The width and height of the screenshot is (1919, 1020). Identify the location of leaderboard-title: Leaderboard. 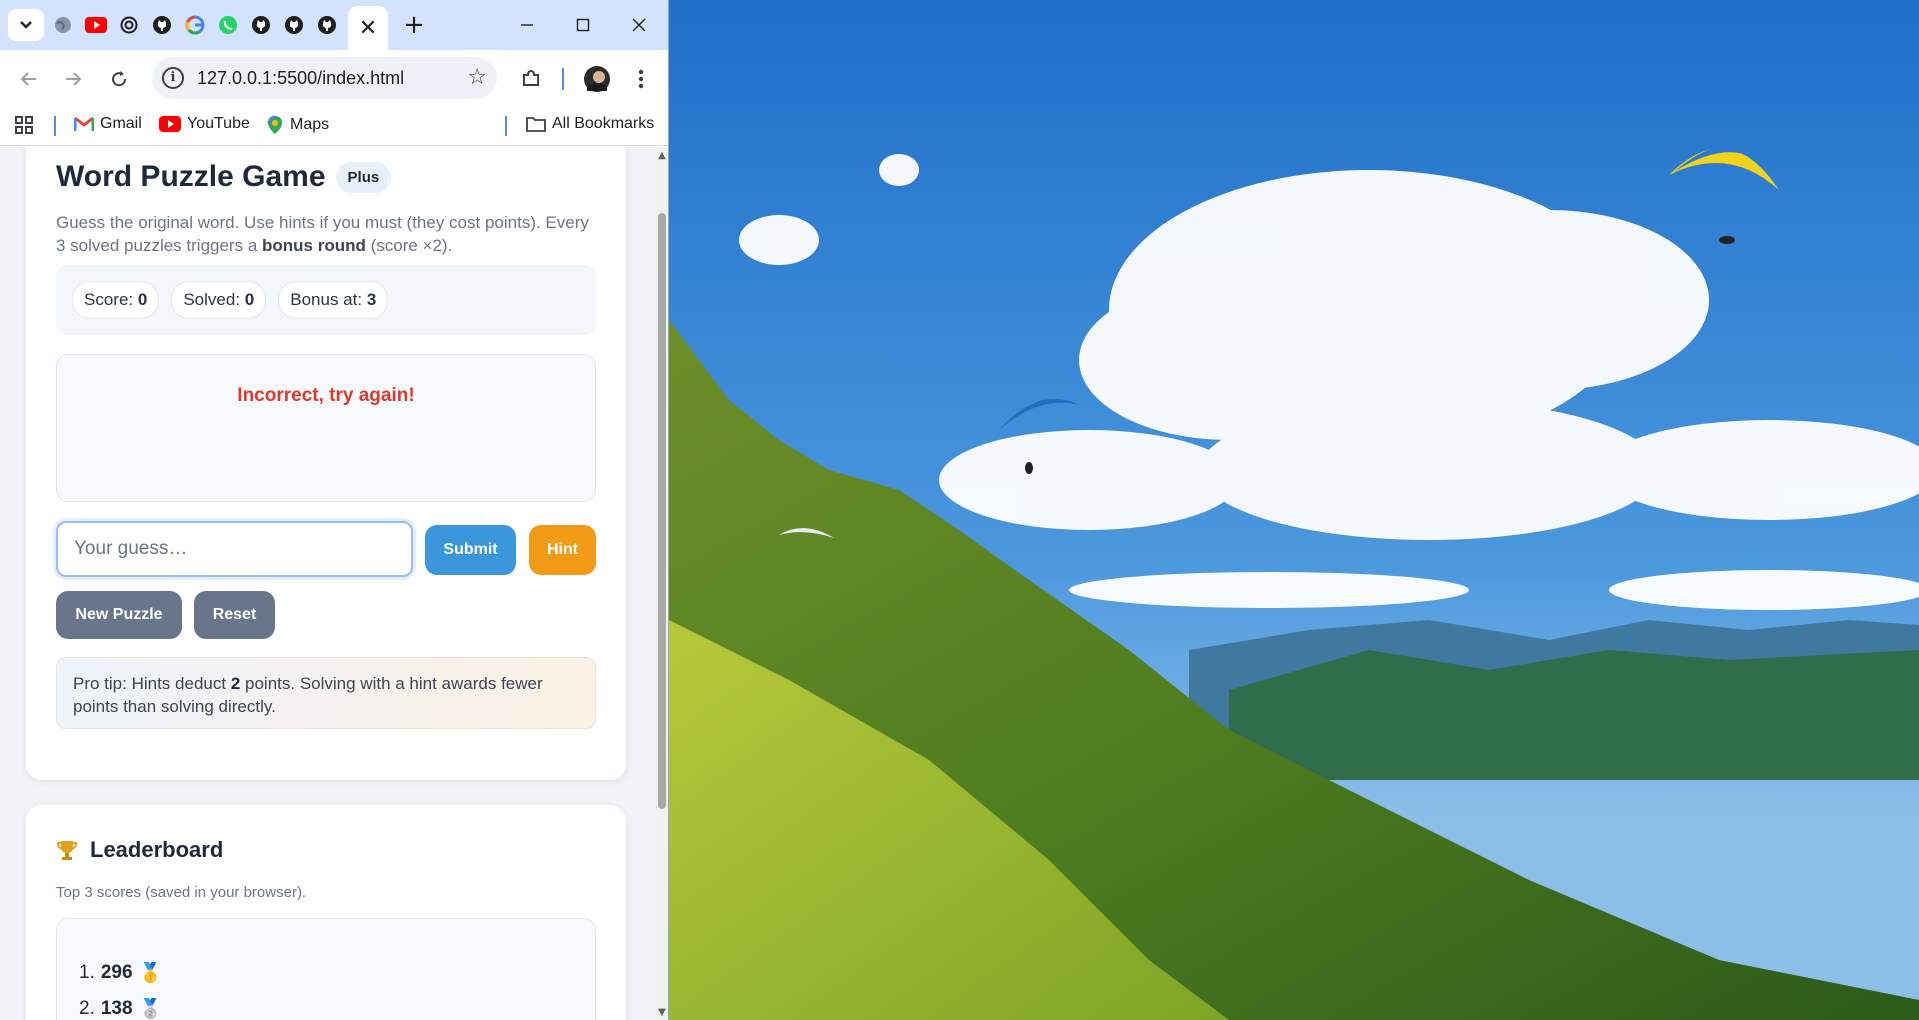
(157, 849).